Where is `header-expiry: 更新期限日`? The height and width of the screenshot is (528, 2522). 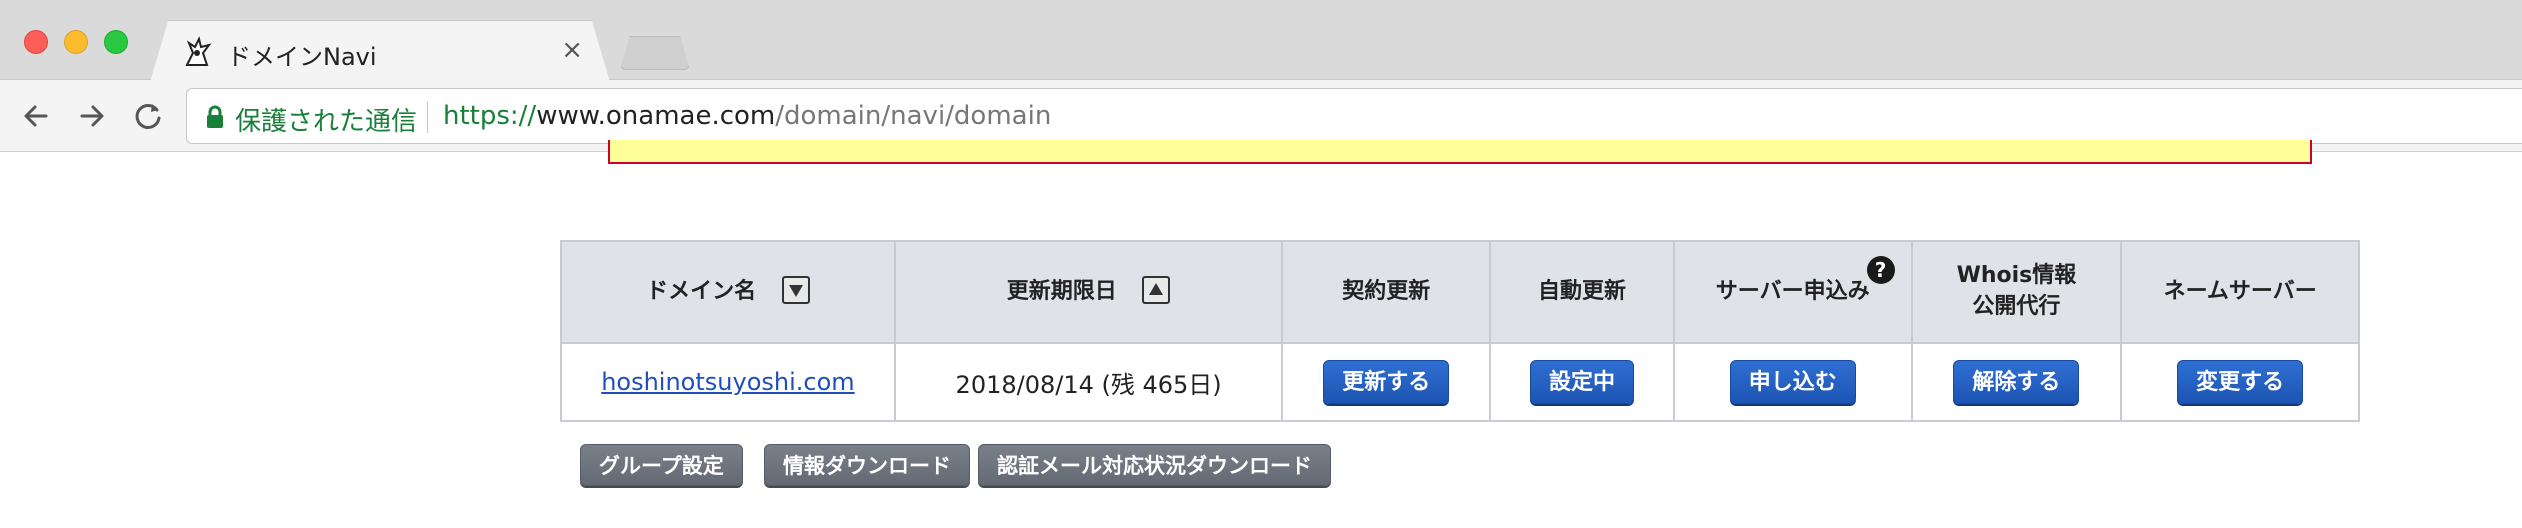
header-expiry: 更新期限日 is located at coordinates (1088, 292).